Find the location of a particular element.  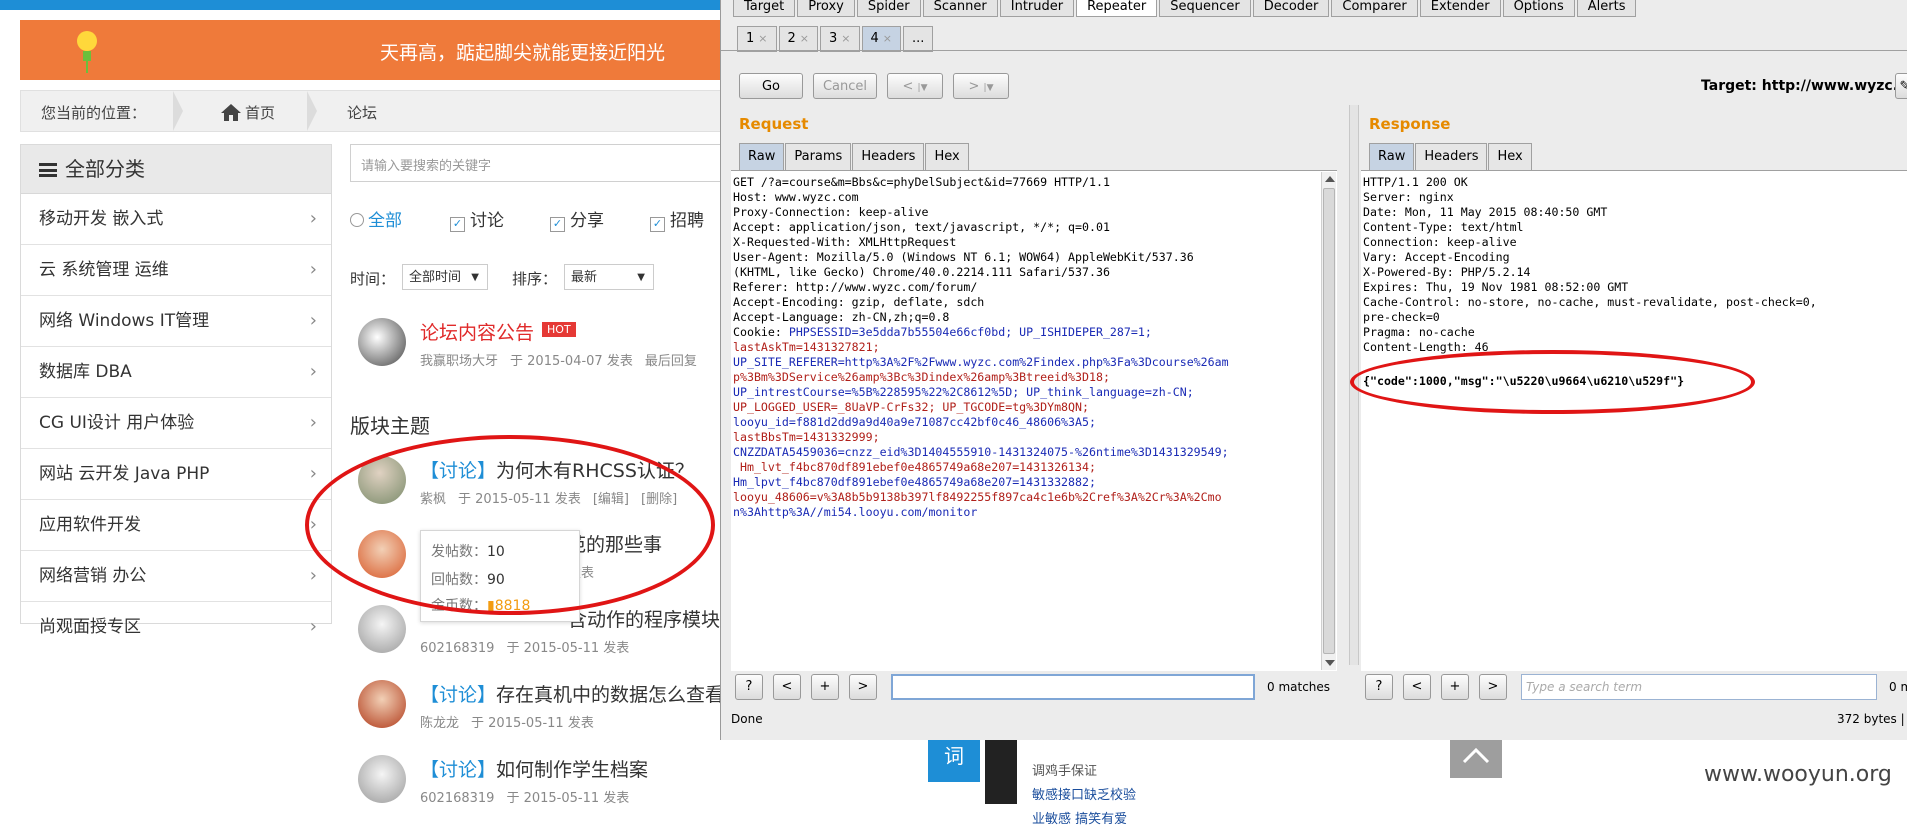

bottom-link: 业敏感 搞笑有爱 is located at coordinates (1084, 820).